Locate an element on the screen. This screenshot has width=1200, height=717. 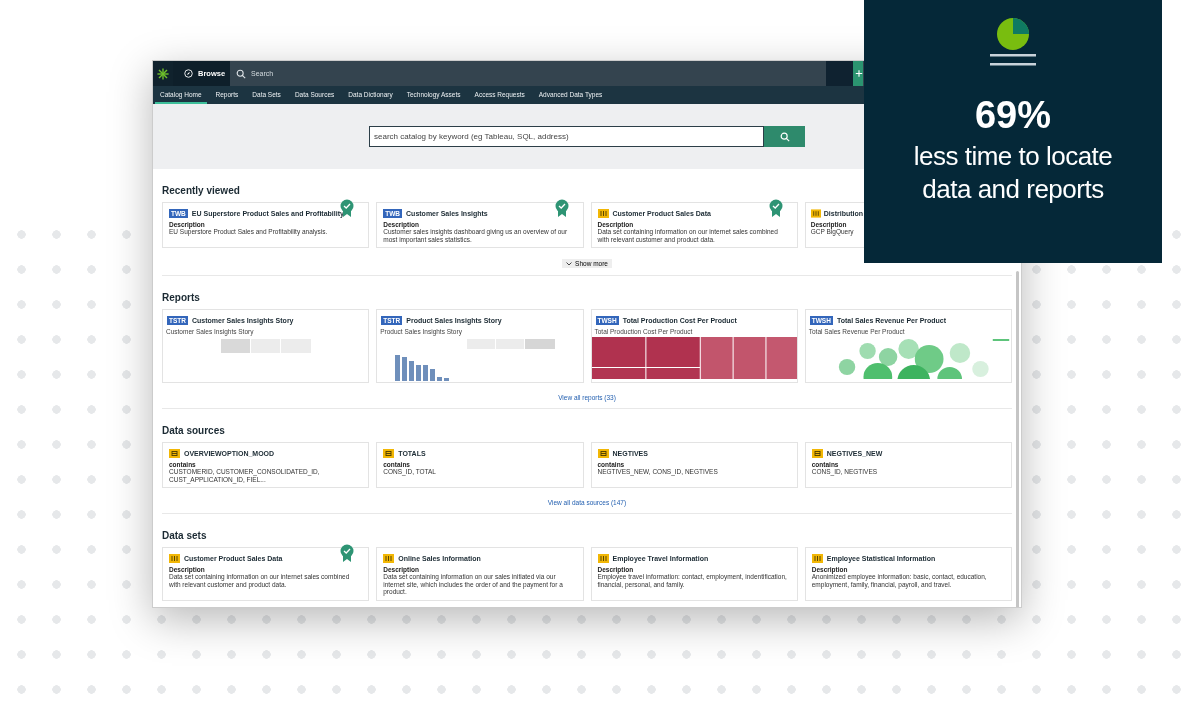
scrollbar is located at coordinates (1017, 439).